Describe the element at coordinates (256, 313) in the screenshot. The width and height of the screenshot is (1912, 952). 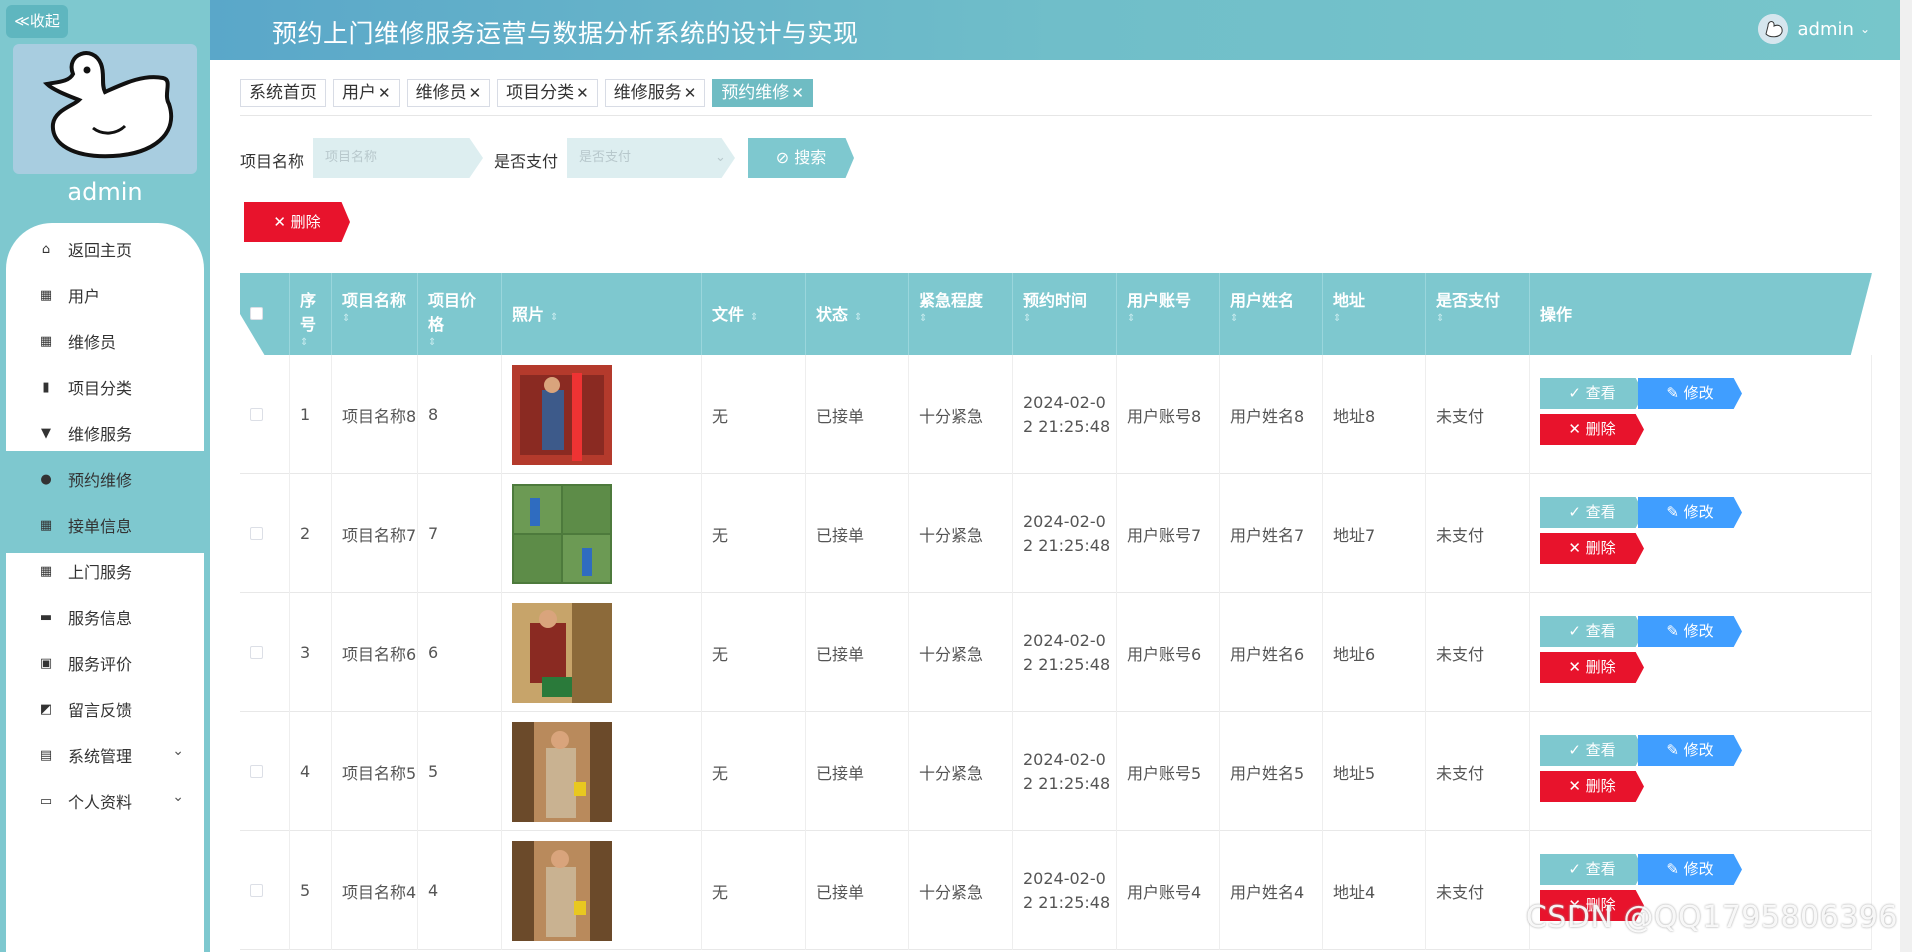
I see `select-all-checkbox` at that location.